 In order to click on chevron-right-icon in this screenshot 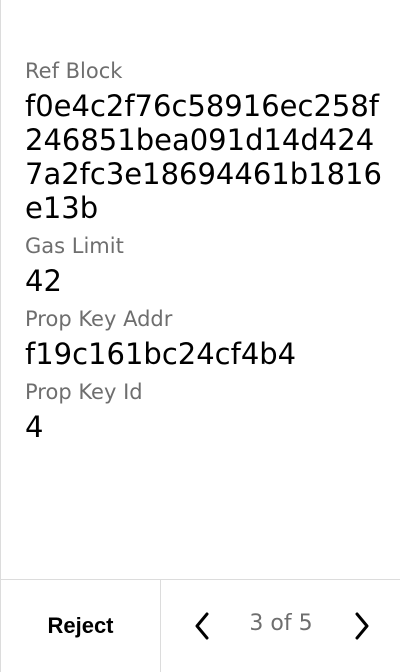, I will do `click(362, 626)`.